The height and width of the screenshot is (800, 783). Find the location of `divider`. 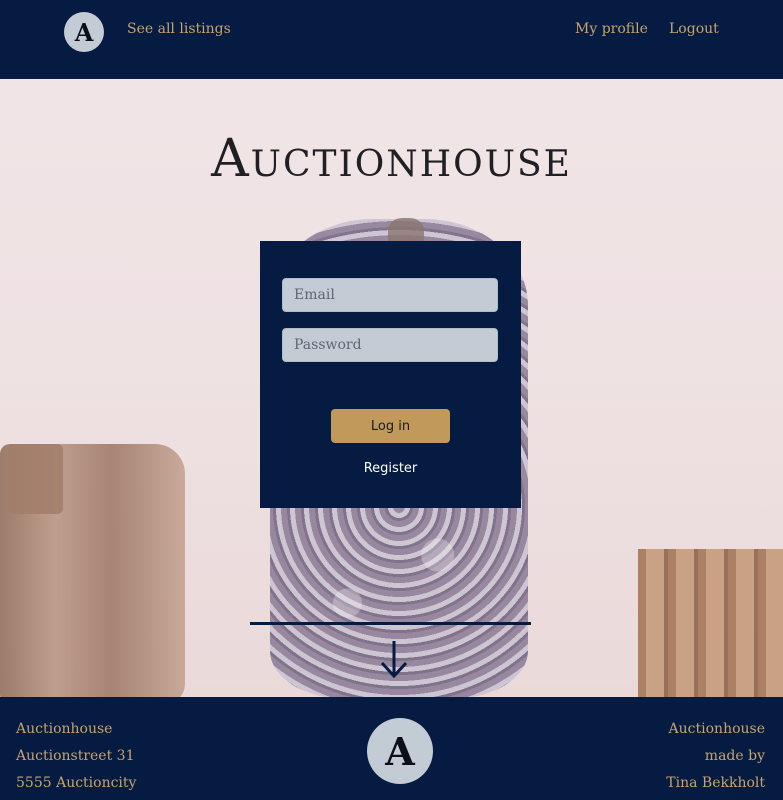

divider is located at coordinates (390, 623).